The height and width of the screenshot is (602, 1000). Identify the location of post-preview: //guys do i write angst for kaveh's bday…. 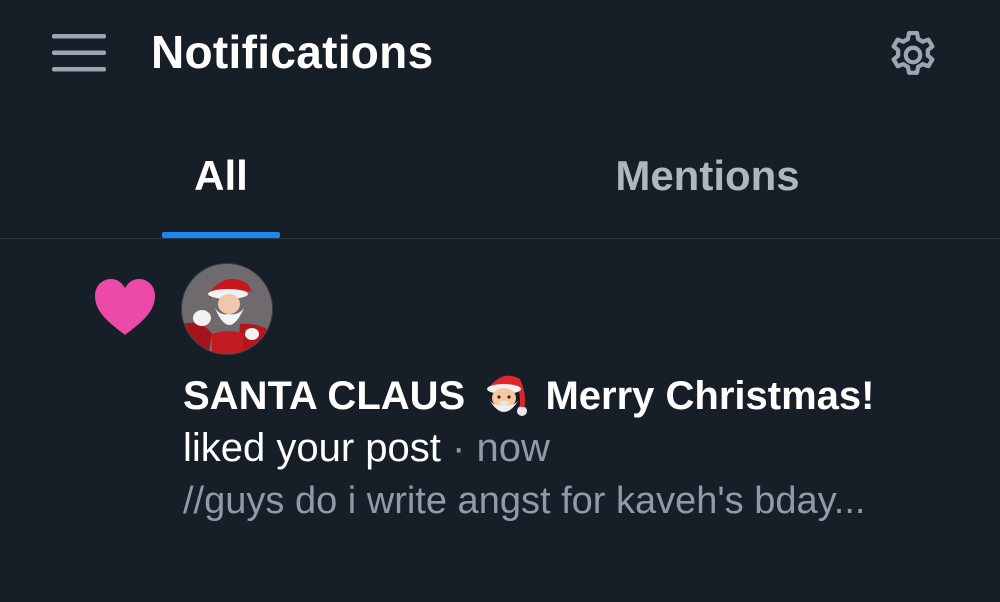
(563, 501).